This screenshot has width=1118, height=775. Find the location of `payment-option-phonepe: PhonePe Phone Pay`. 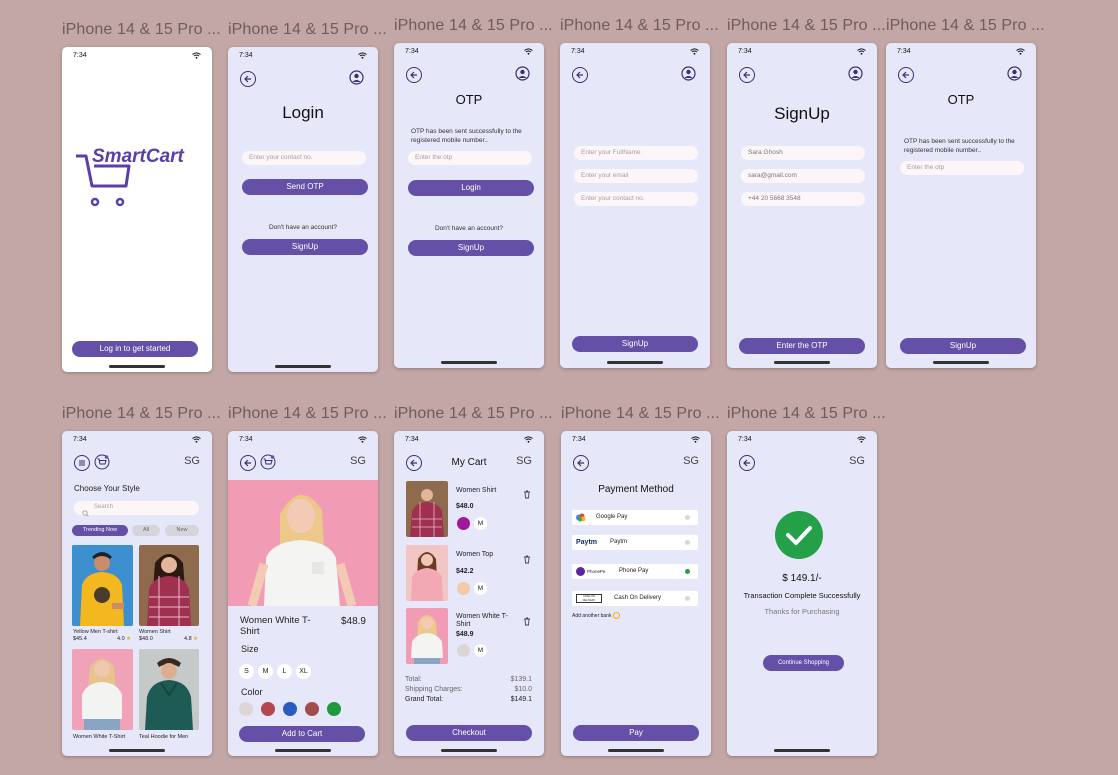

payment-option-phonepe: PhonePe Phone Pay is located at coordinates (635, 571).